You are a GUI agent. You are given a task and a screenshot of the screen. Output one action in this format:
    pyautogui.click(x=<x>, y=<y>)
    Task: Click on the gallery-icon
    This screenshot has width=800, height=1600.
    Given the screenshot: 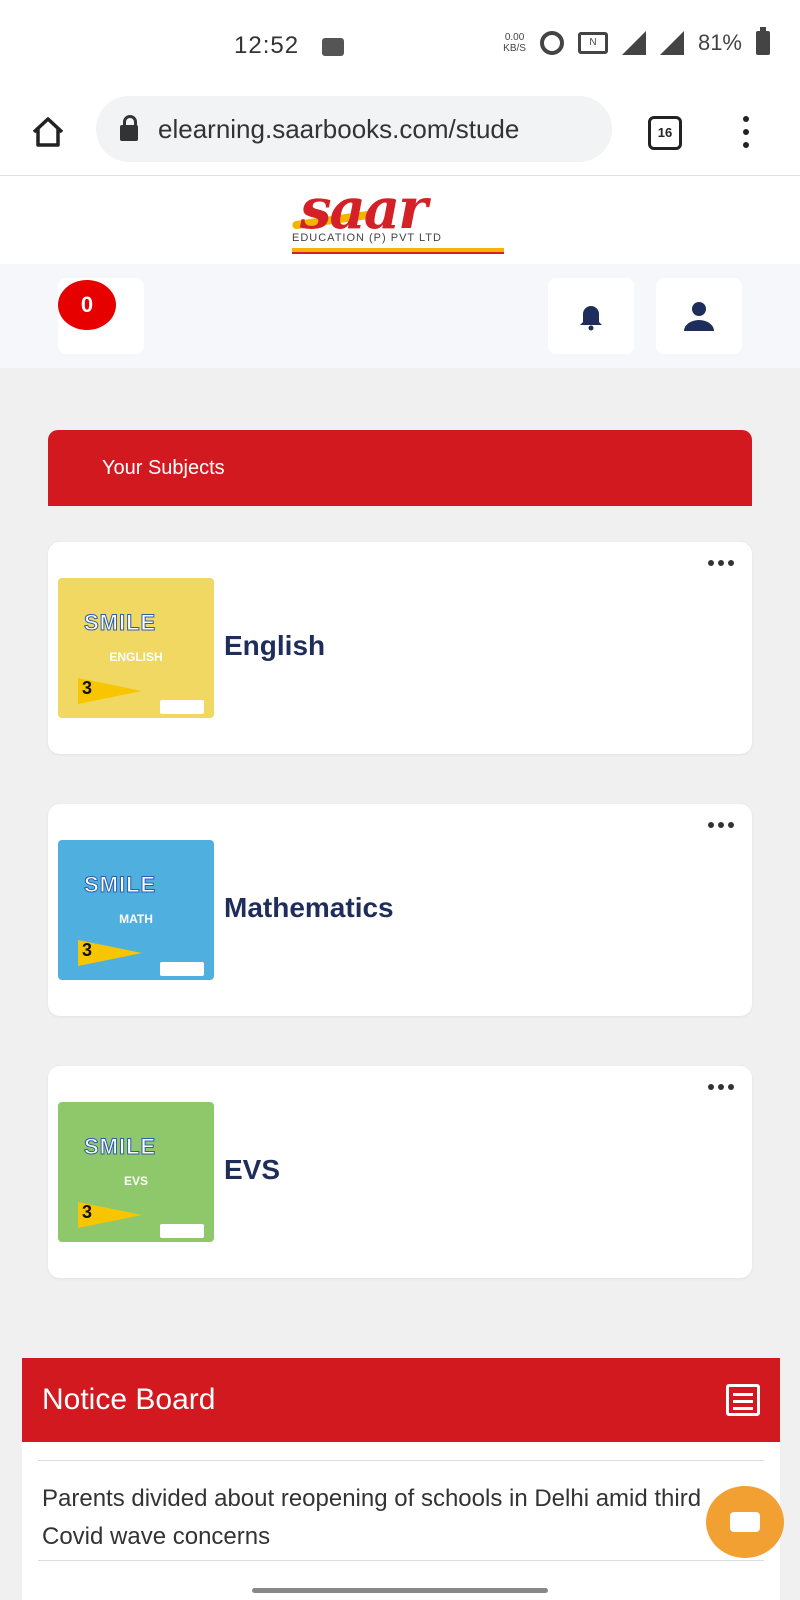 What is the action you would take?
    pyautogui.click(x=333, y=47)
    